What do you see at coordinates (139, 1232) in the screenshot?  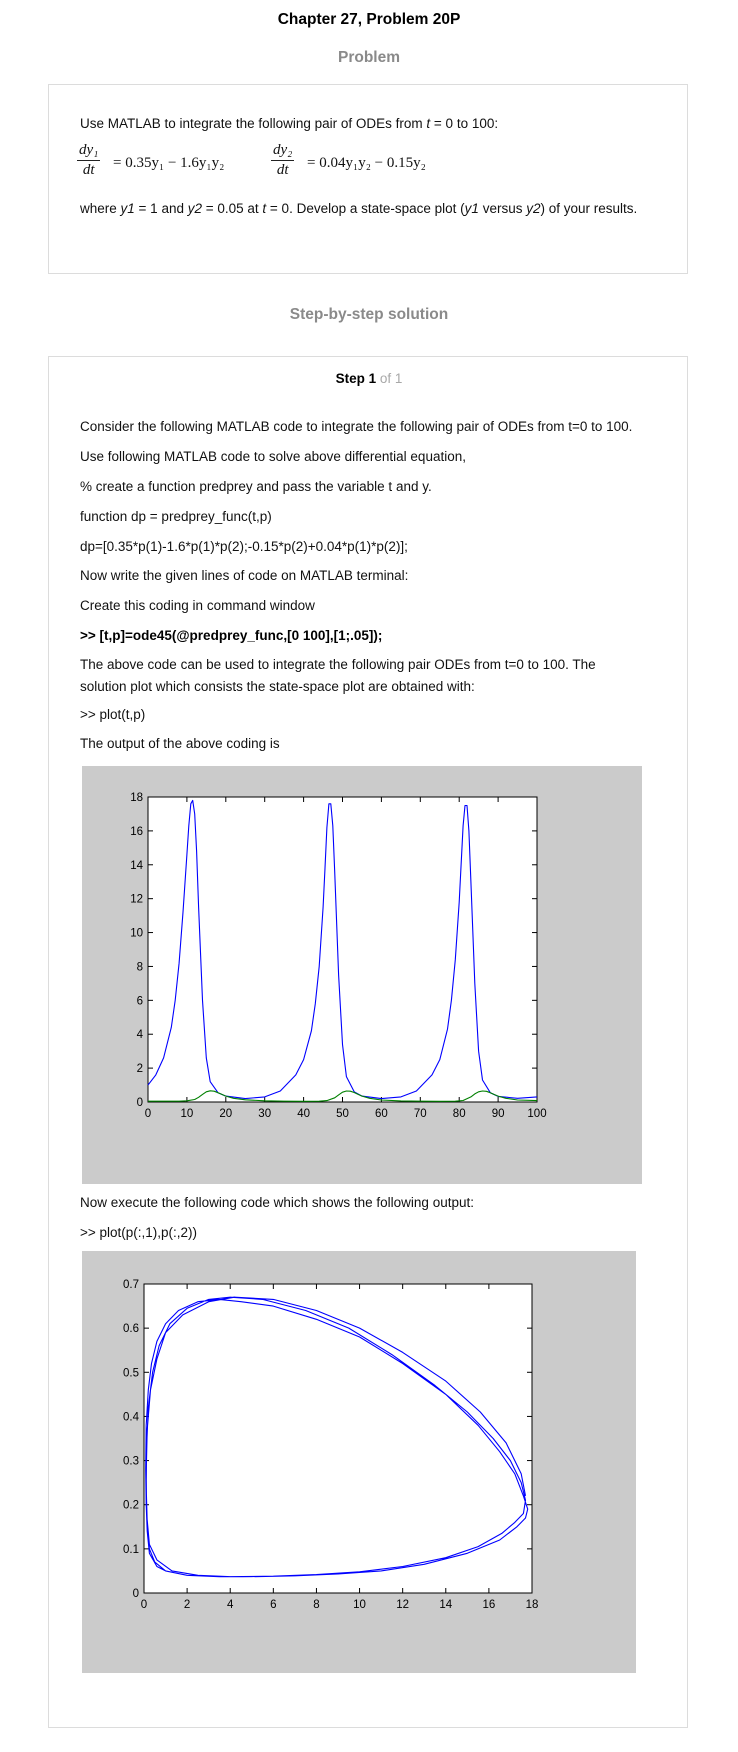 I see `solution-line: >> plot(p(:,1),p(:,2))` at bounding box center [139, 1232].